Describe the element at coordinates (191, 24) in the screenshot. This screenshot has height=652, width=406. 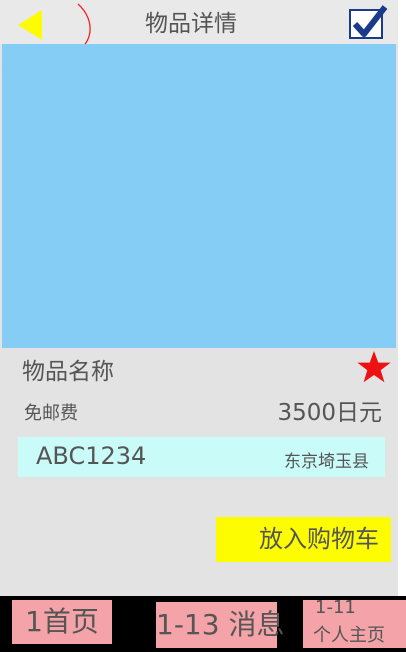
I see `page-title: 物品详情` at that location.